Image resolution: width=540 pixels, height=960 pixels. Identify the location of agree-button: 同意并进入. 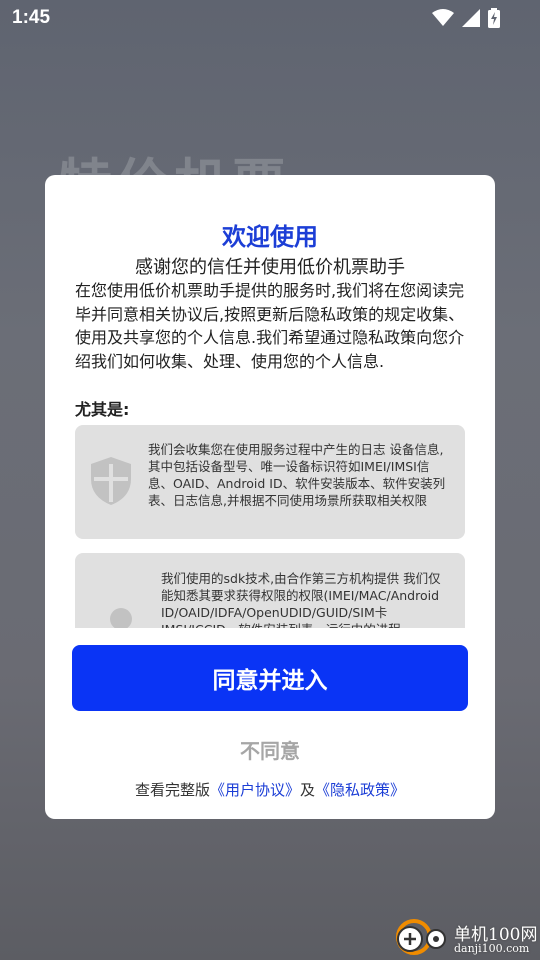
(270, 678).